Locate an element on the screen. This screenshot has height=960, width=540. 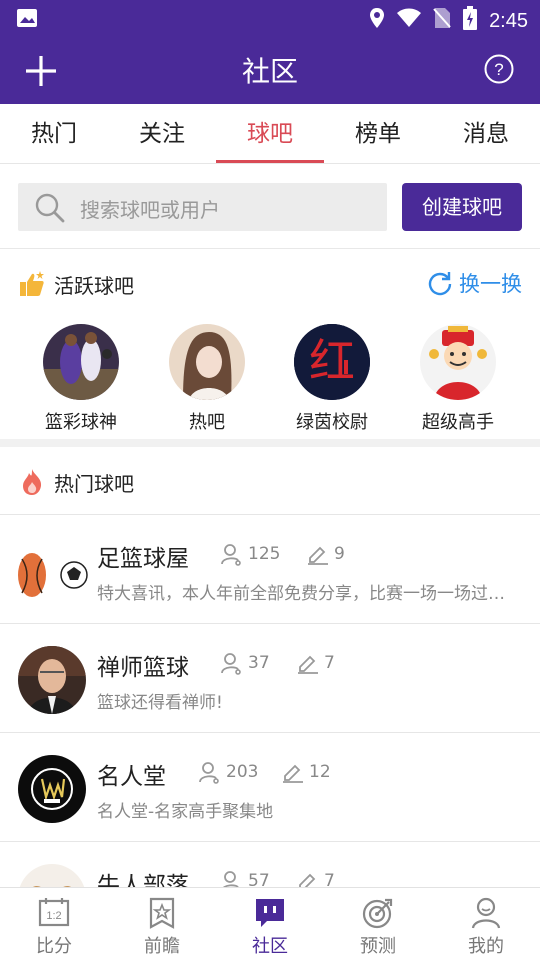
avatar-red-char: 红 is located at coordinates (332, 361).